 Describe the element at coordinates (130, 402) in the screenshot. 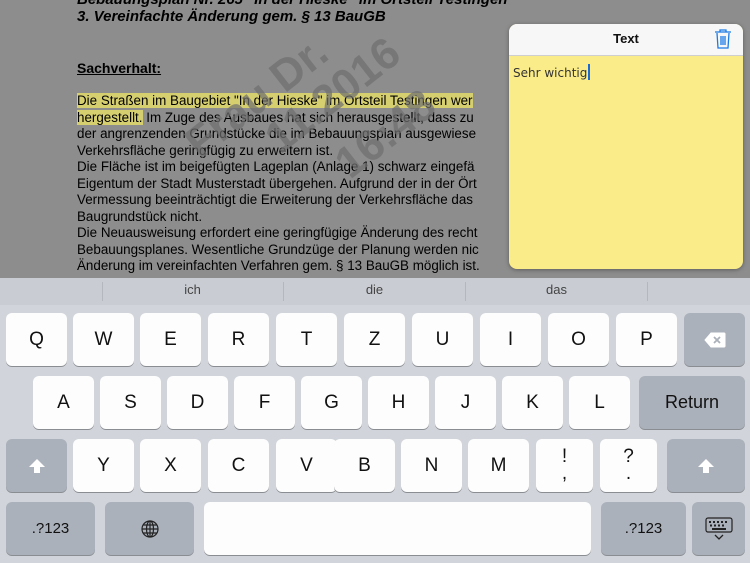

I see `key-s: S` at that location.